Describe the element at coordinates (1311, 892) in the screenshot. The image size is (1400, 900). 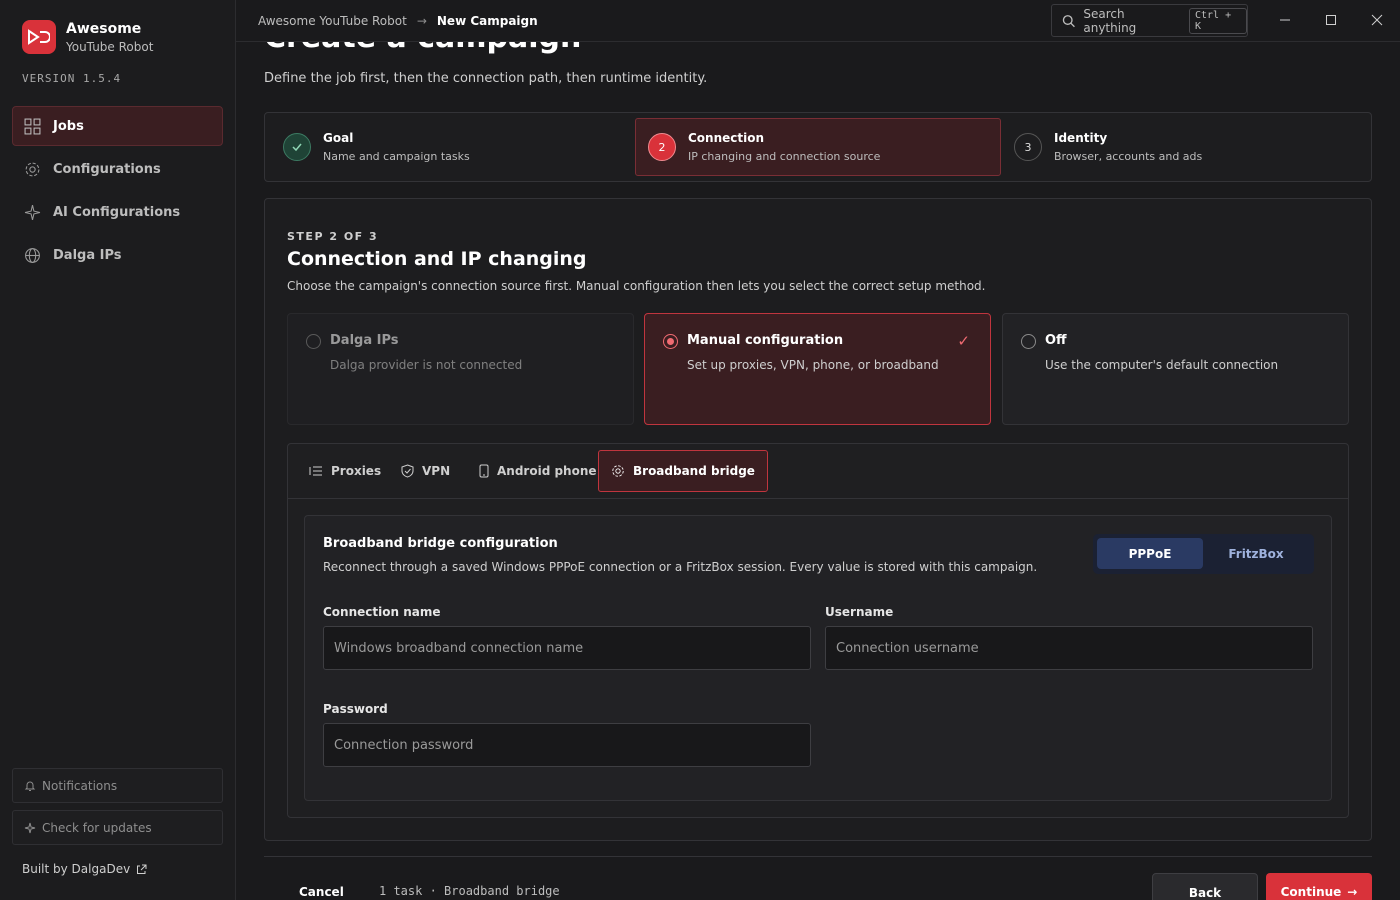
I see `continue-label: Continue` at that location.